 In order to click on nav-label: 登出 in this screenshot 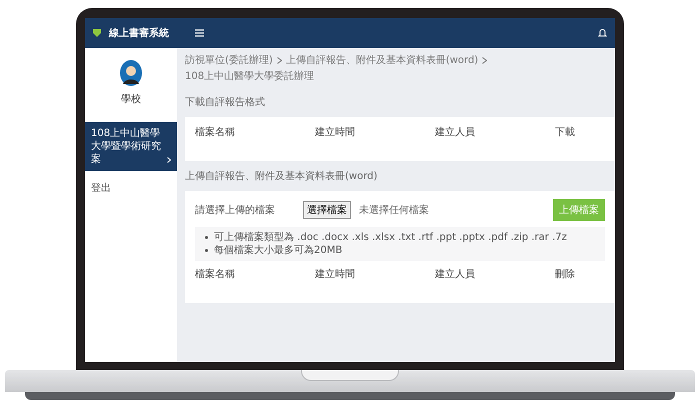, I will do `click(101, 188)`.